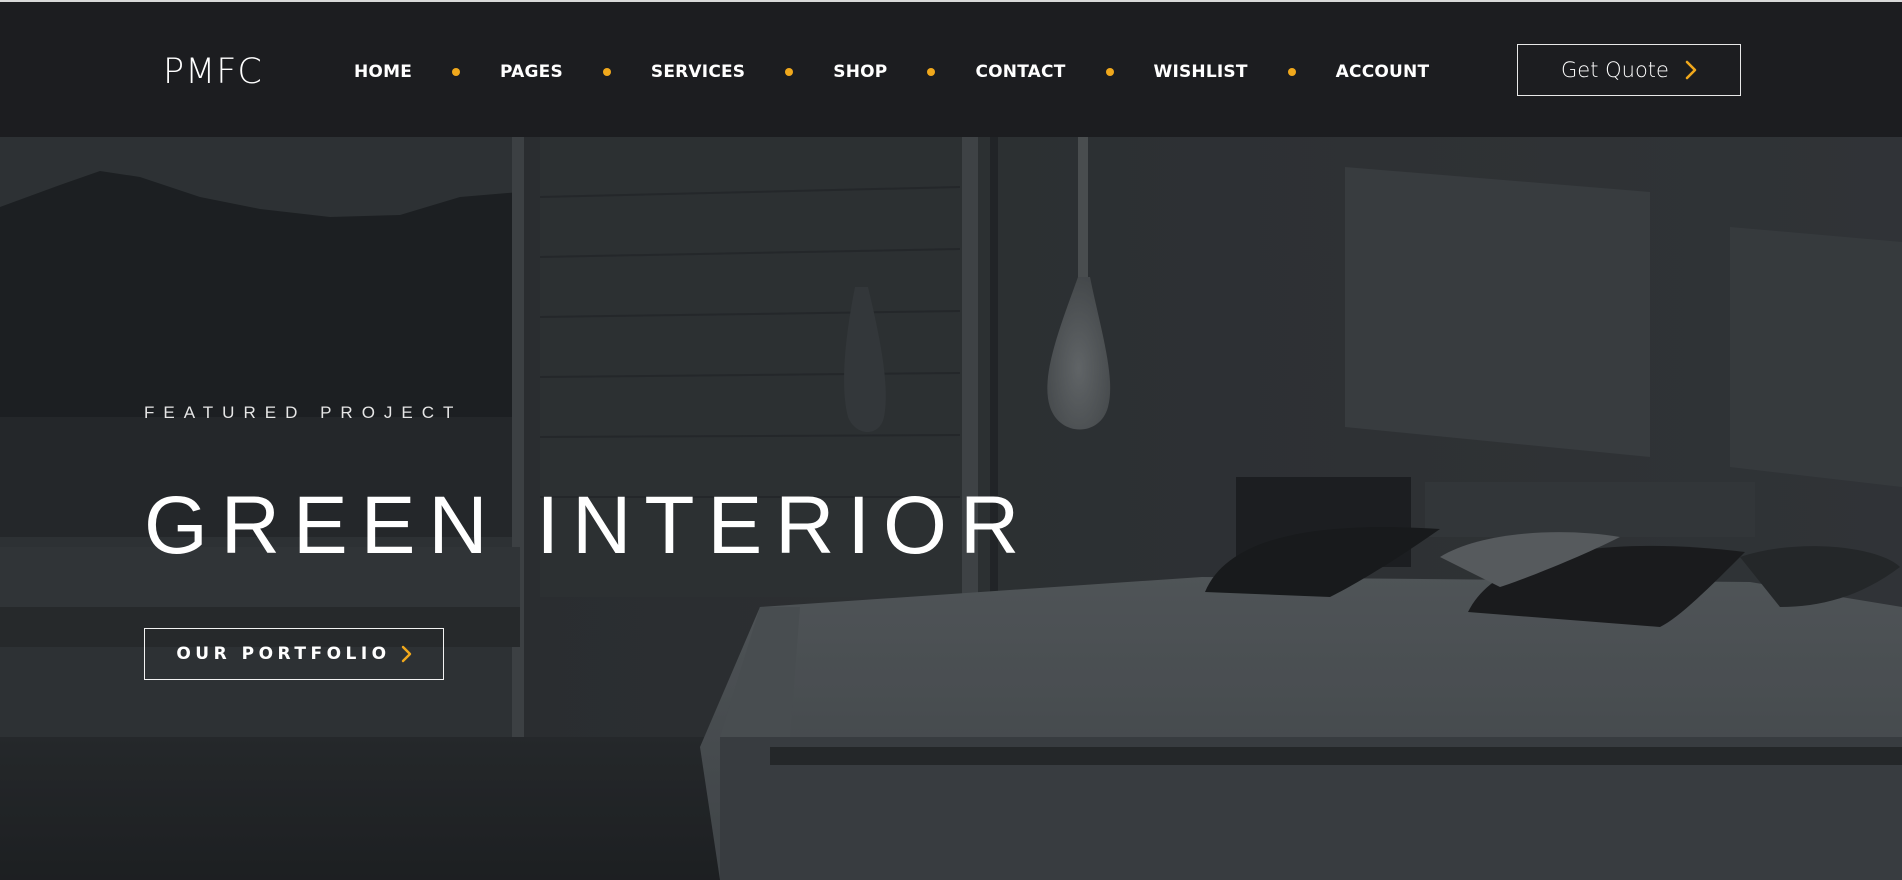 The image size is (1902, 880). What do you see at coordinates (1615, 70) in the screenshot?
I see `get-quote-label: Get Quote` at bounding box center [1615, 70].